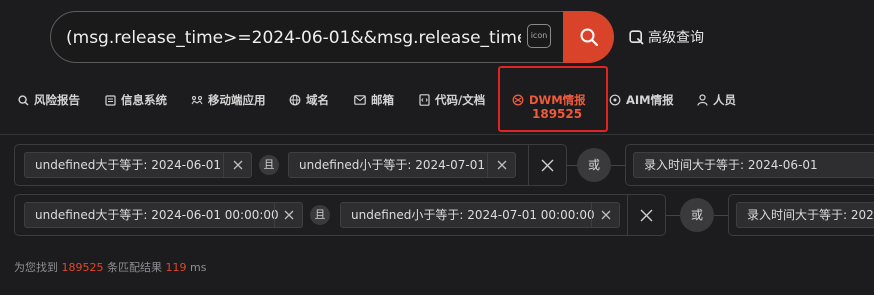  I want to click on advanced-search-icon, so click(636, 36).